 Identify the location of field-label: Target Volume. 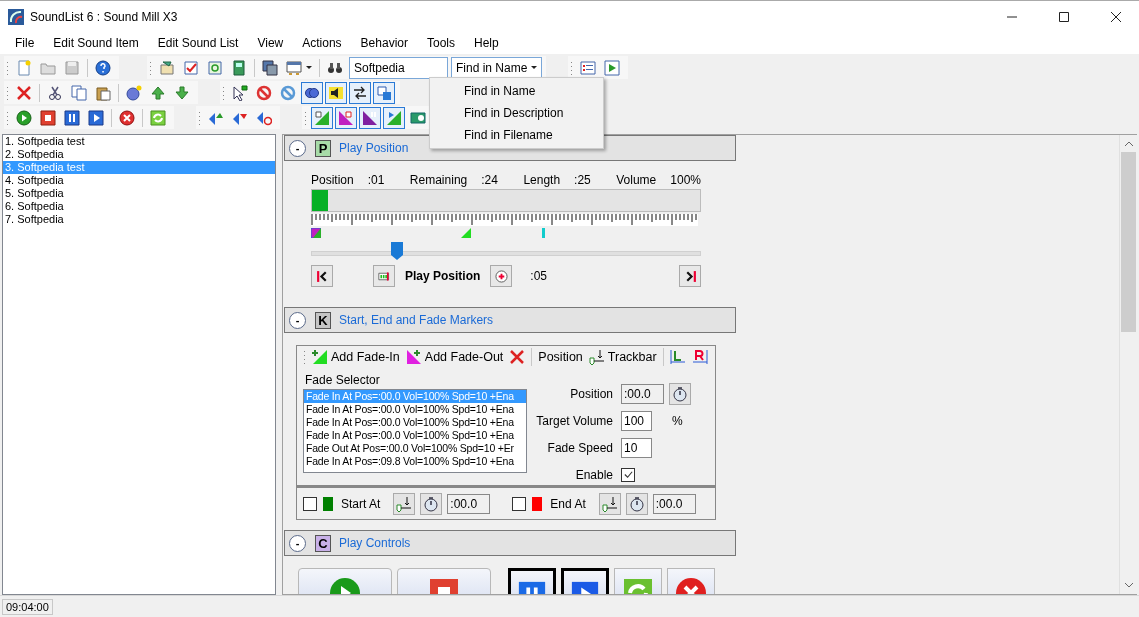
(574, 420).